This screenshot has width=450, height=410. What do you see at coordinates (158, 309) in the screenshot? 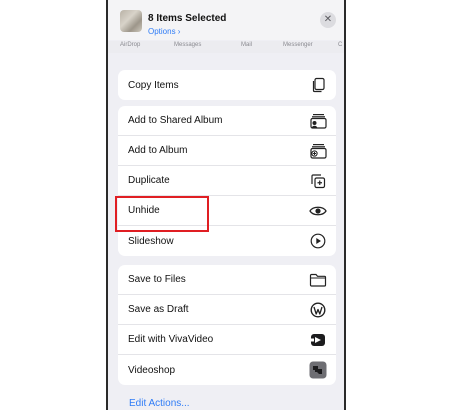
I see `action-label: Save as Draft` at bounding box center [158, 309].